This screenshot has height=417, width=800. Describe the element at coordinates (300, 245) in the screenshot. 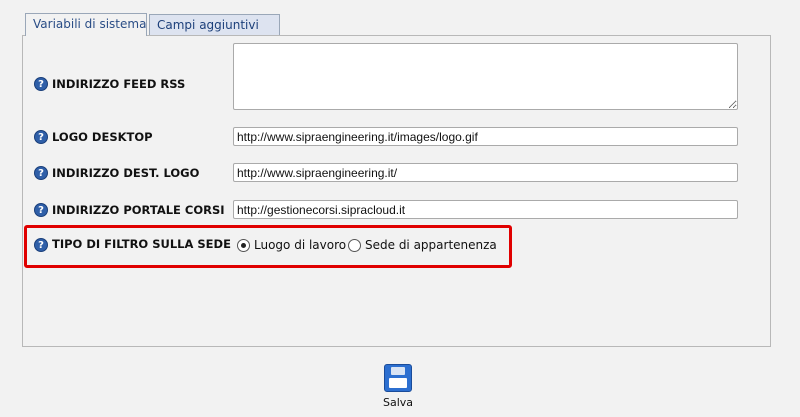

I see `radio-label-luogo-di-lavoro: Luogo di lavoro` at that location.